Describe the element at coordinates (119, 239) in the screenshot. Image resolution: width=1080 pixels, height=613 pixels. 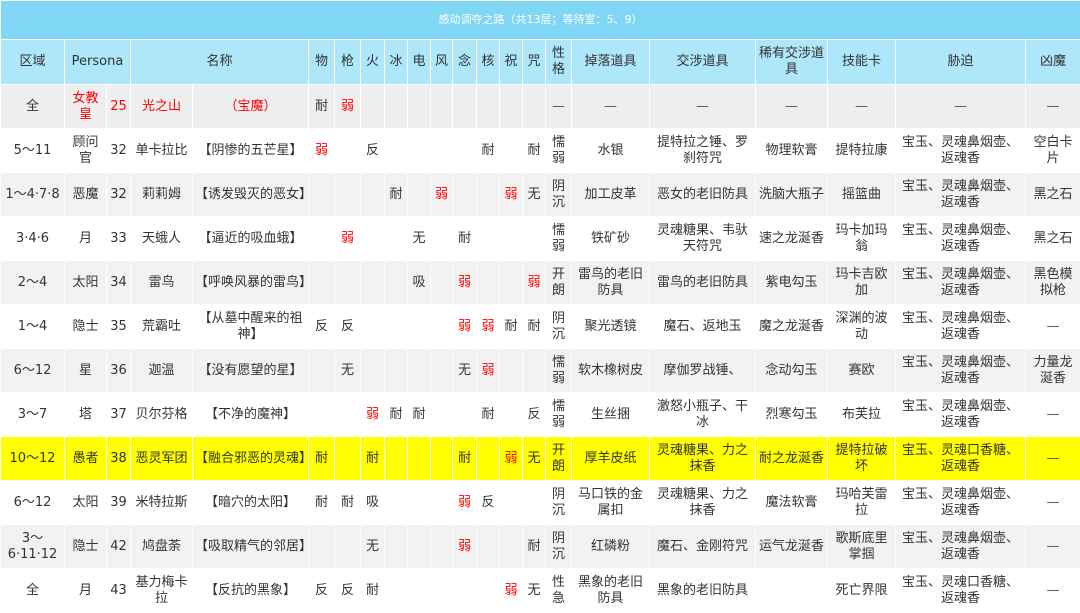
I see `level-cell: 33` at that location.